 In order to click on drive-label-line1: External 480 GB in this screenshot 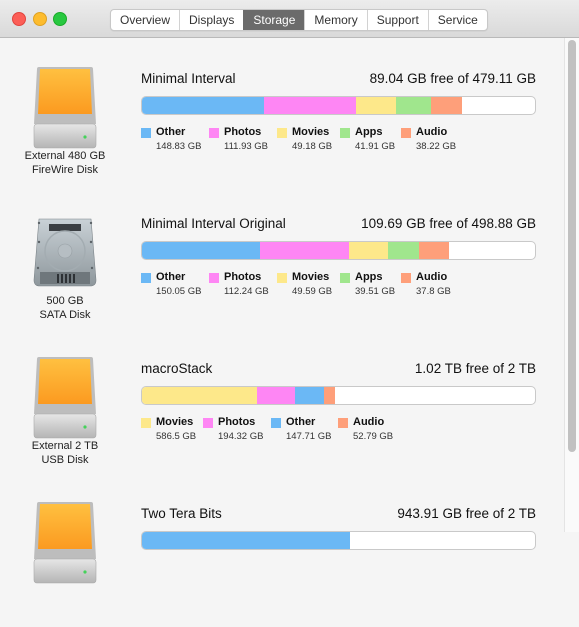, I will do `click(65, 156)`.